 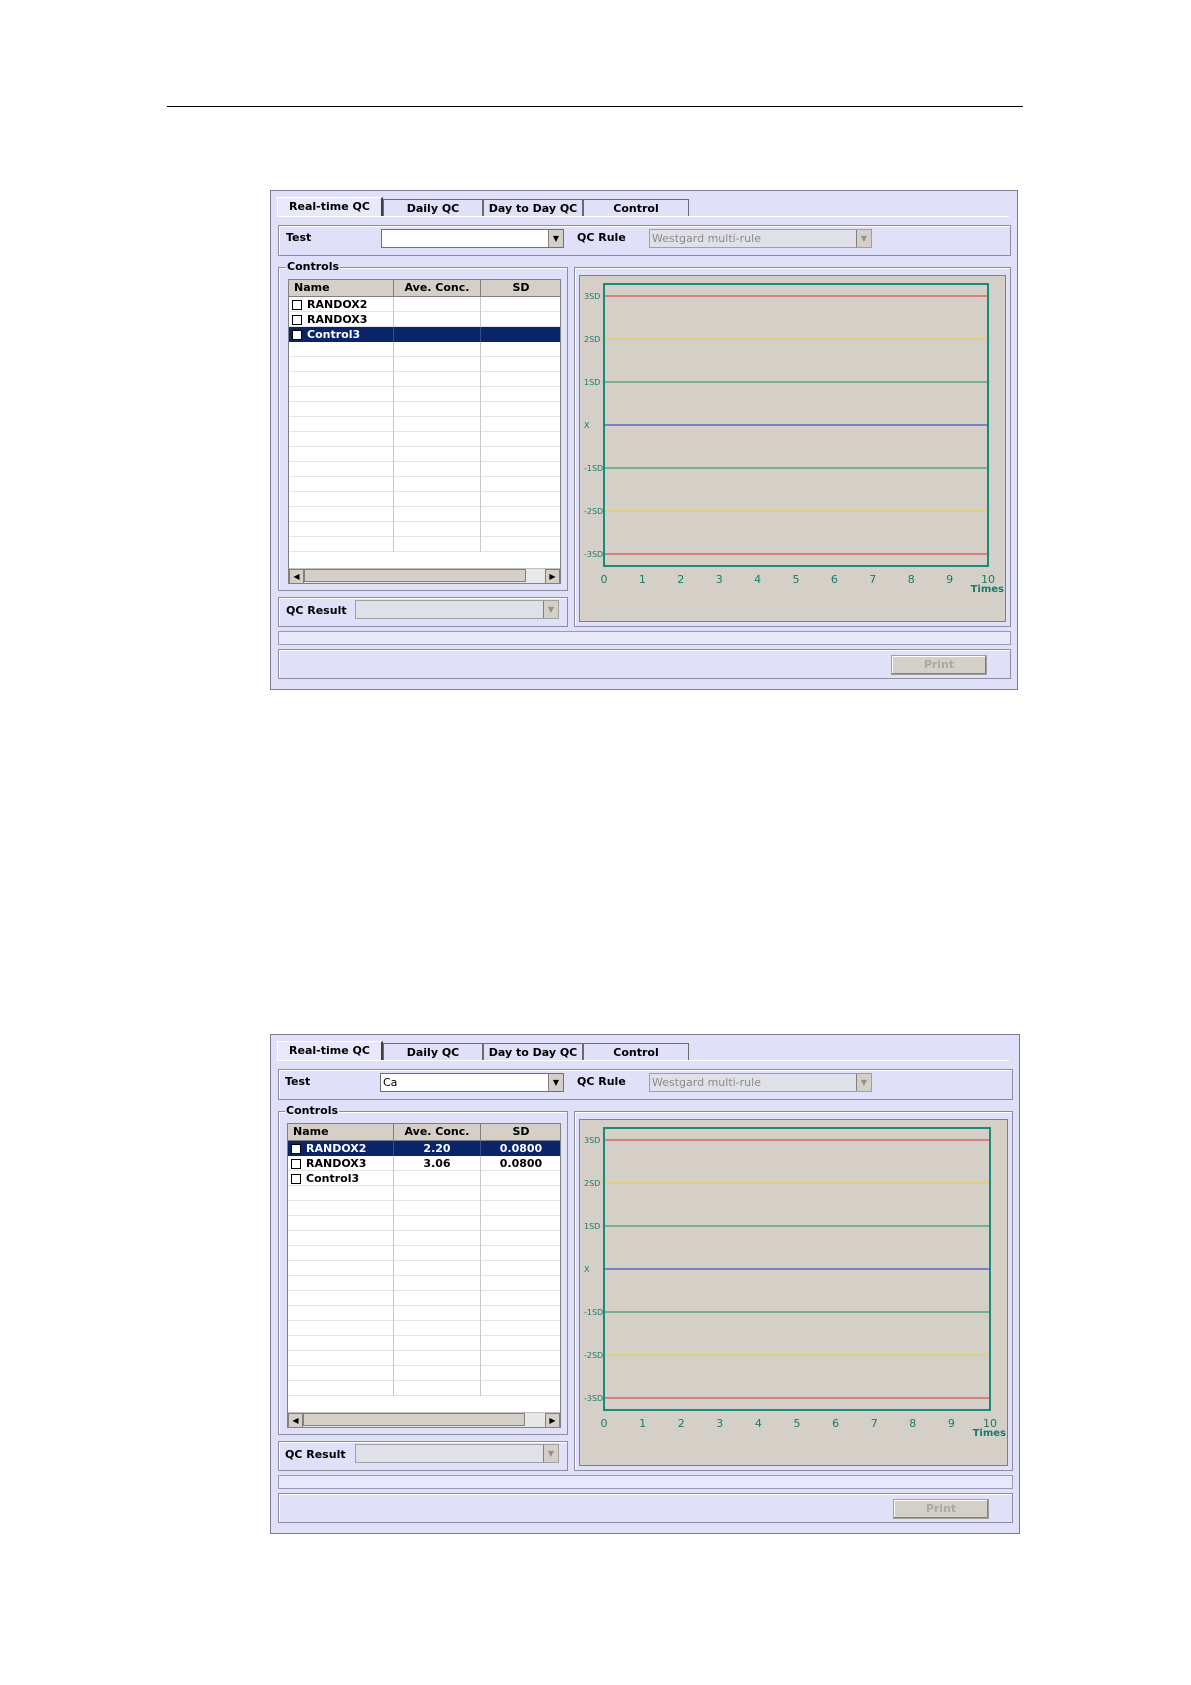 What do you see at coordinates (595, 106) in the screenshot?
I see `page-rule` at bounding box center [595, 106].